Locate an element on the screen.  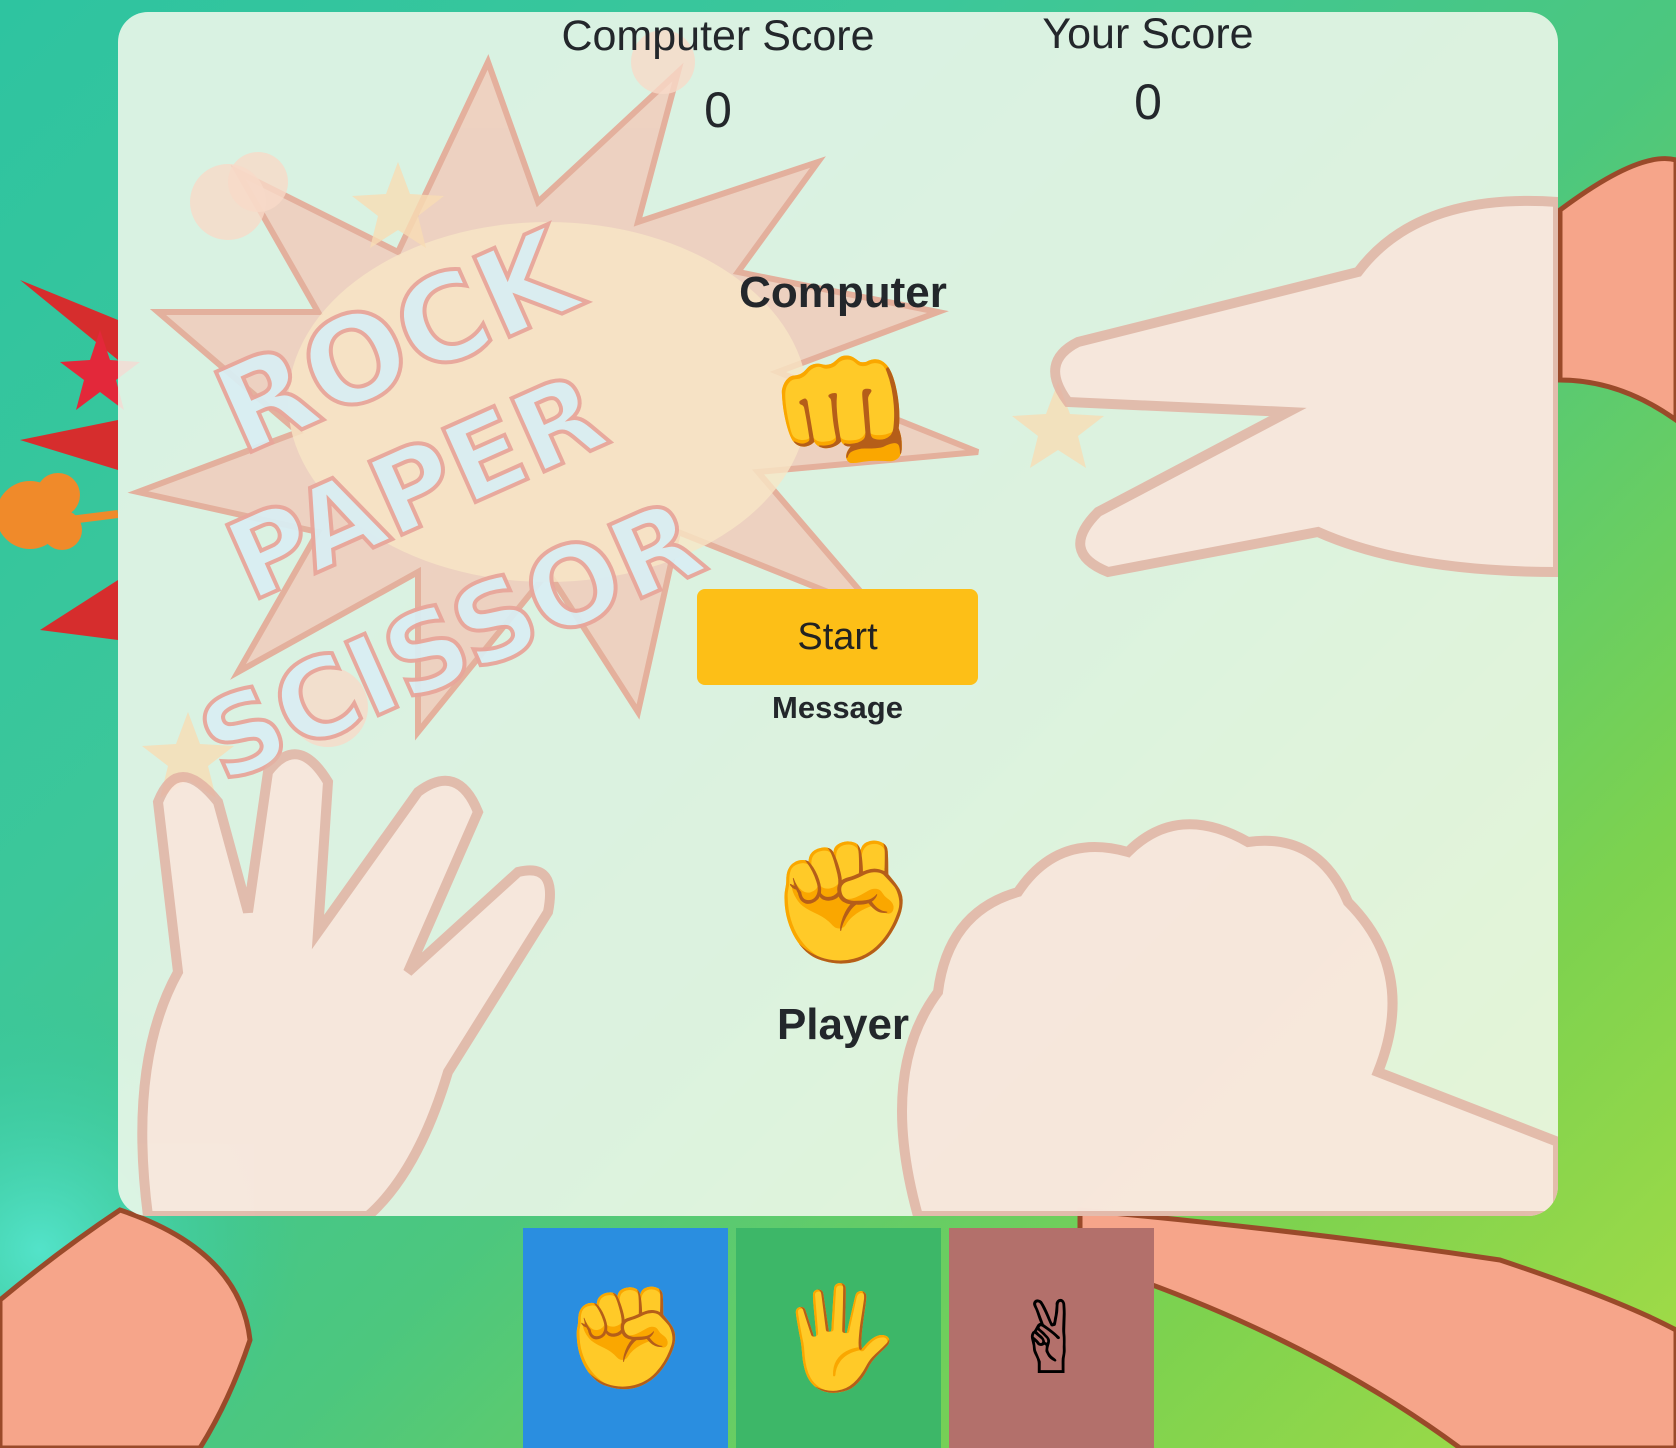
choice-rock-button: ✊ is located at coordinates (625, 1338).